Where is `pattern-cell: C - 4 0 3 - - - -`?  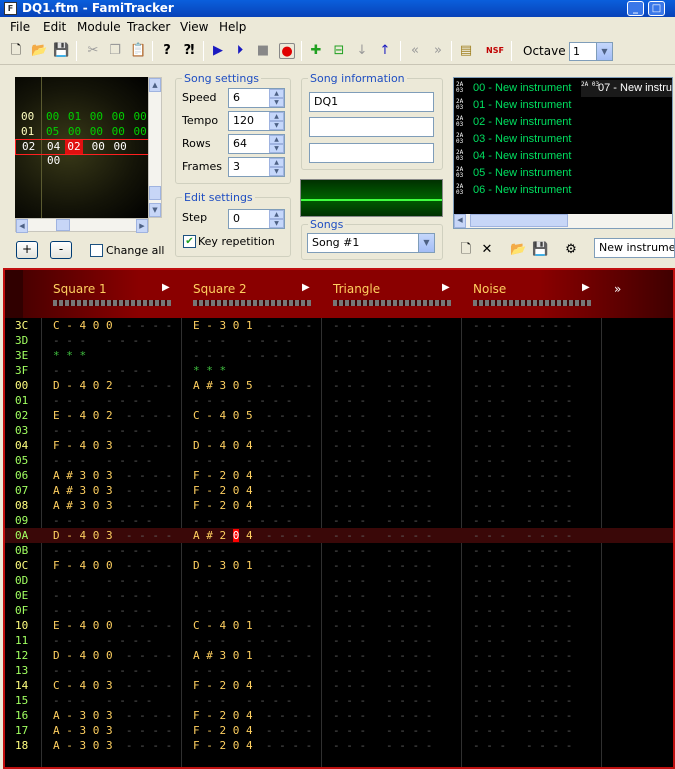 pattern-cell: C - 4 0 3 - - - - is located at coordinates (112, 685).